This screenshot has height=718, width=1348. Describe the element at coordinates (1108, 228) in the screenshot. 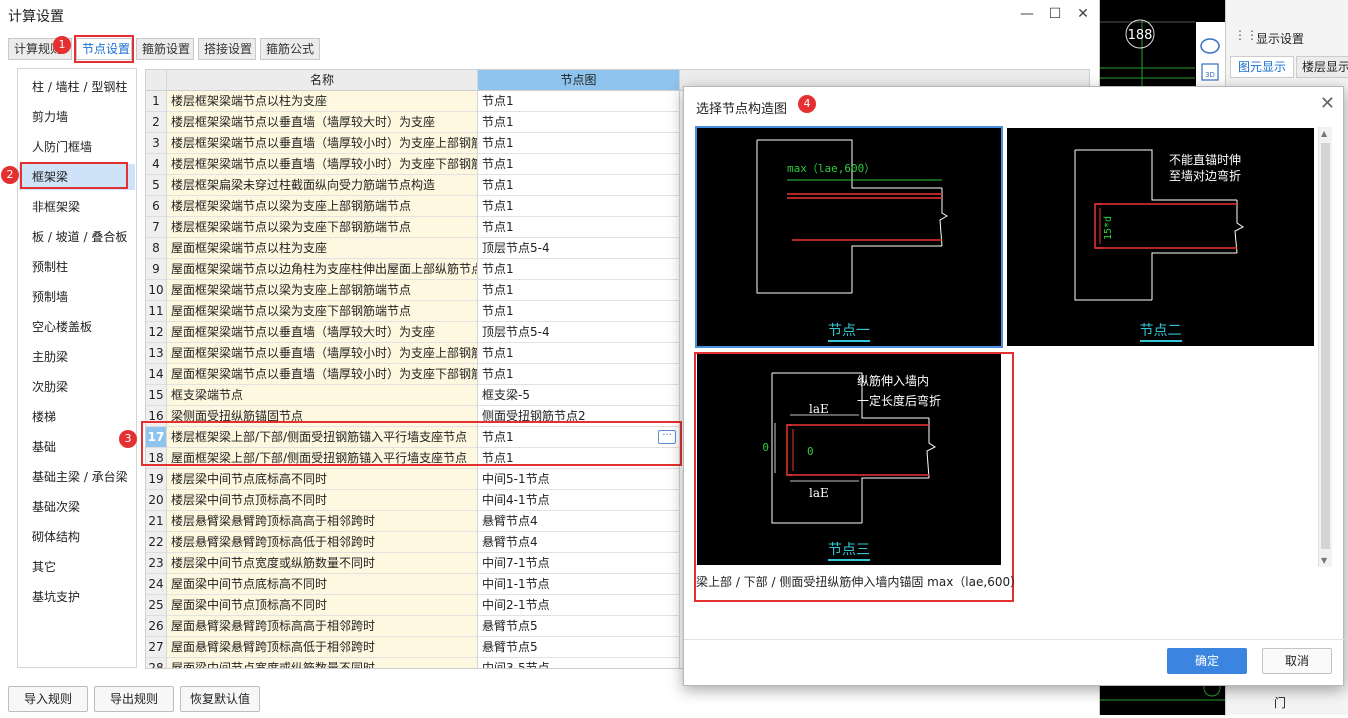

I see `node-2-dim: 15*d` at that location.